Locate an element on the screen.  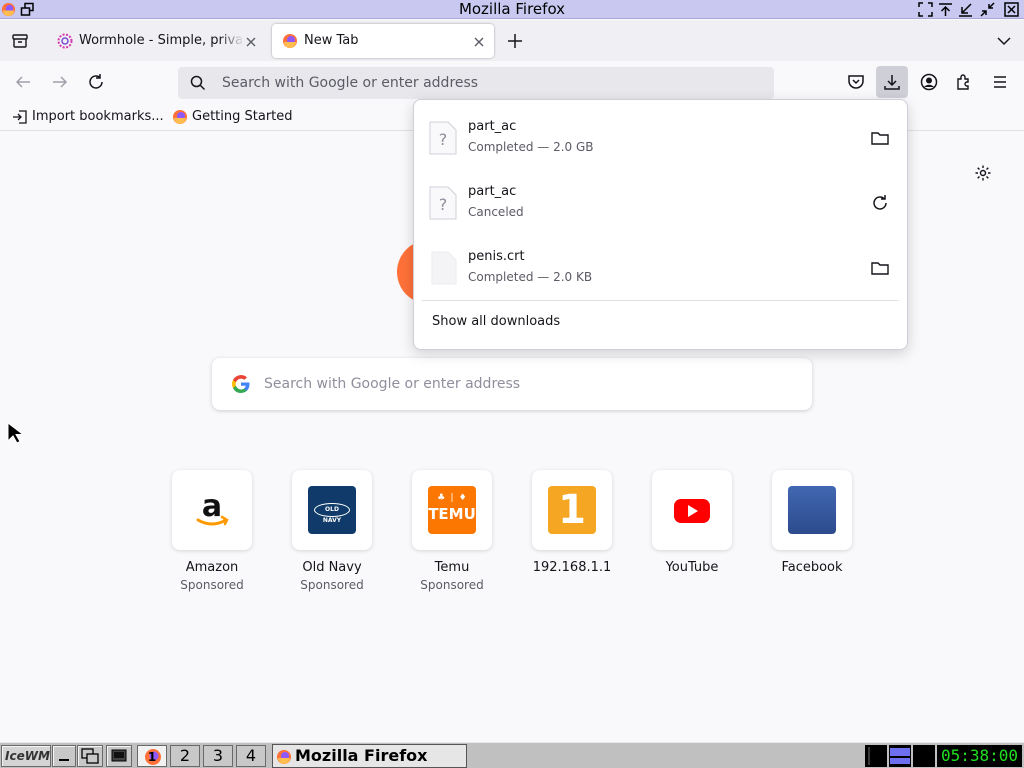
youtube-icon is located at coordinates (692, 510).